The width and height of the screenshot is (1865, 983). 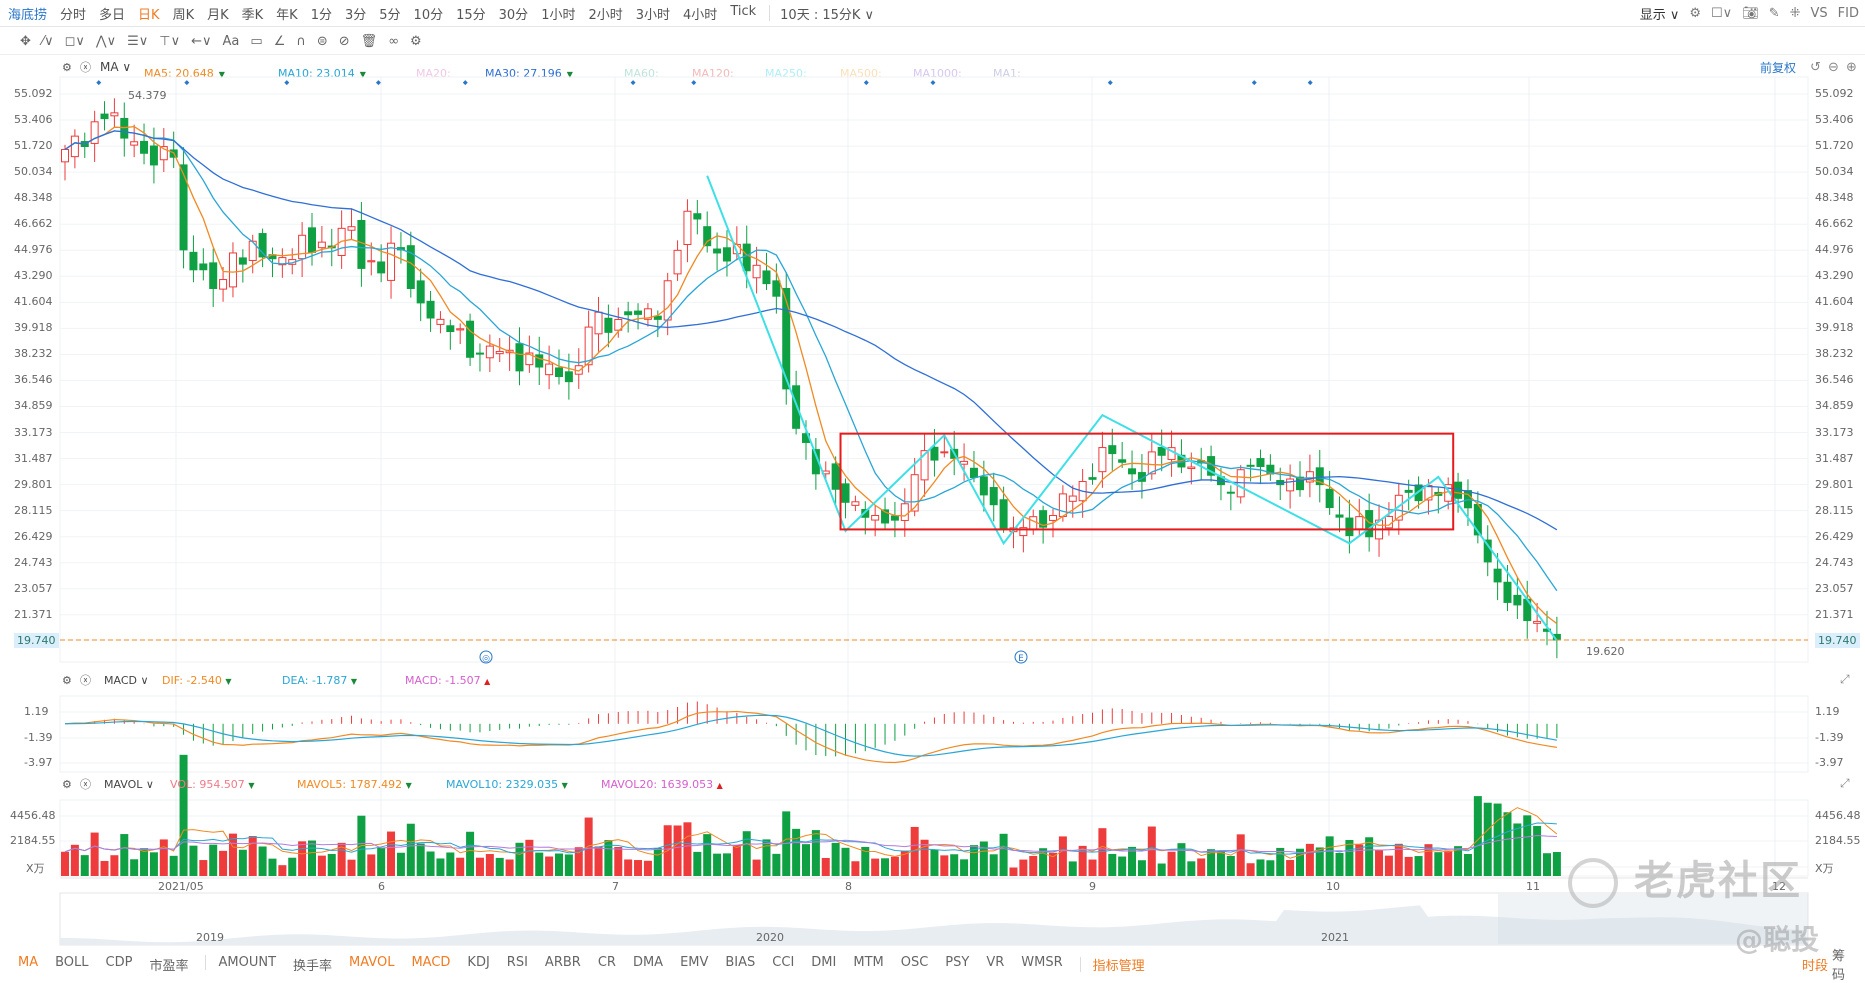 I want to click on indicator-换手率: 换手率, so click(x=312, y=964).